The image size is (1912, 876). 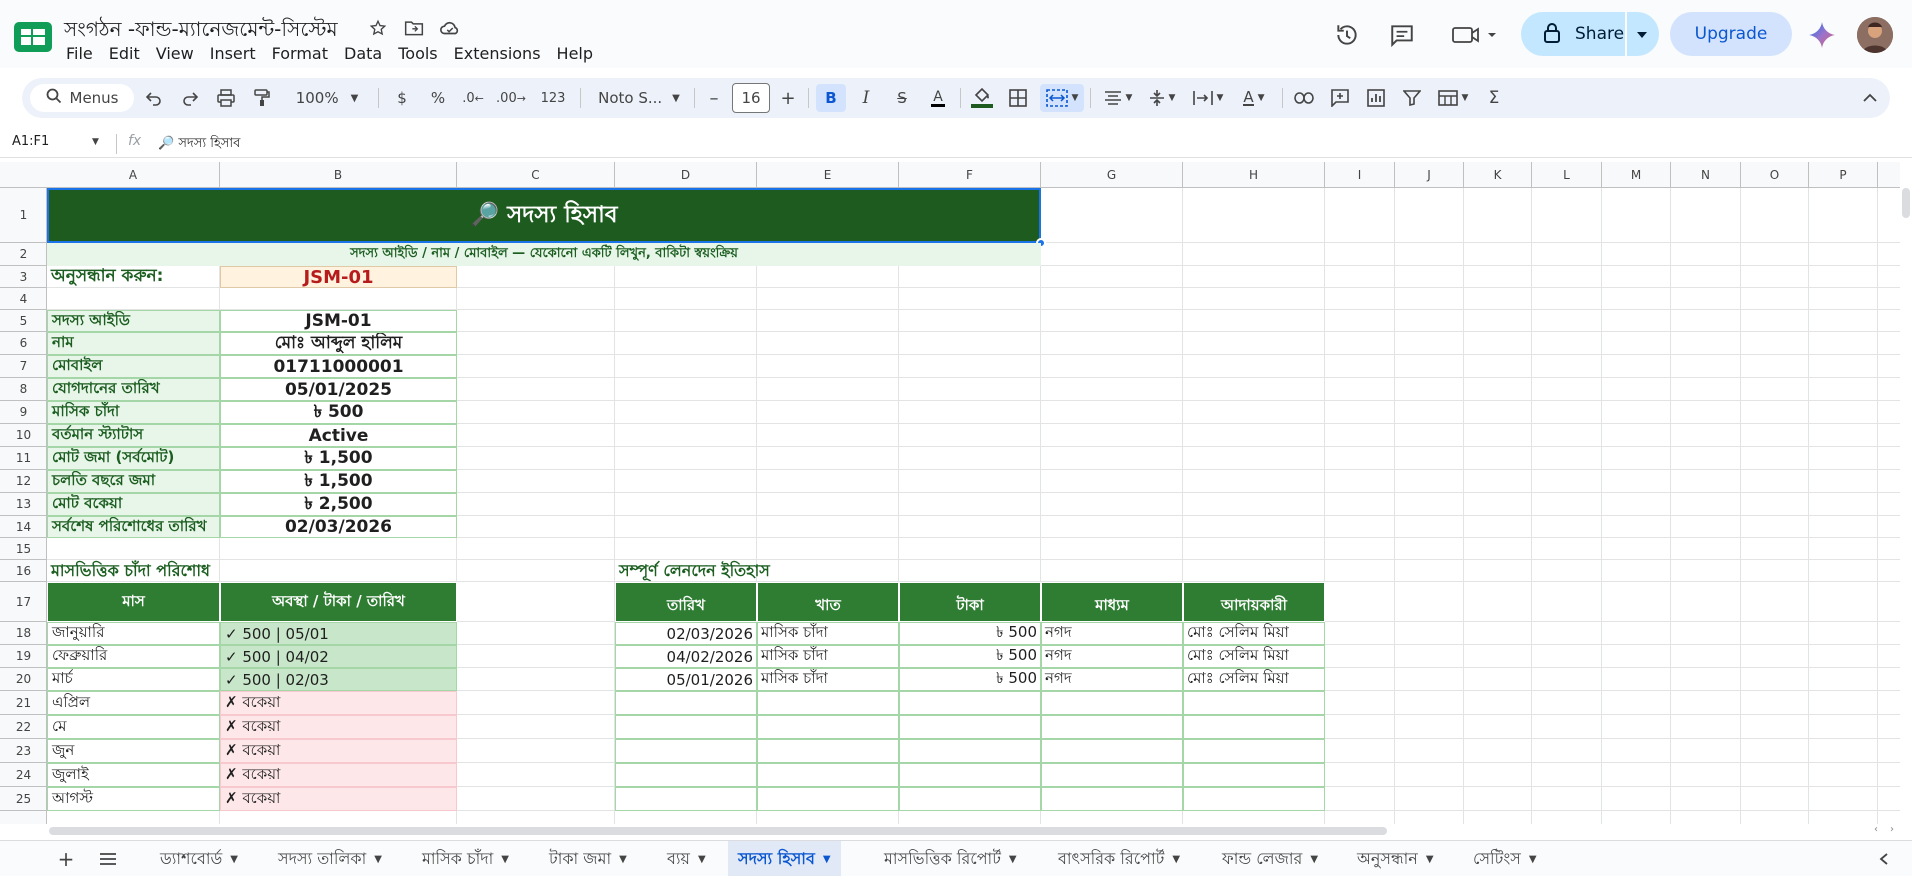 What do you see at coordinates (828, 602) in the screenshot?
I see `history-header: খাত` at bounding box center [828, 602].